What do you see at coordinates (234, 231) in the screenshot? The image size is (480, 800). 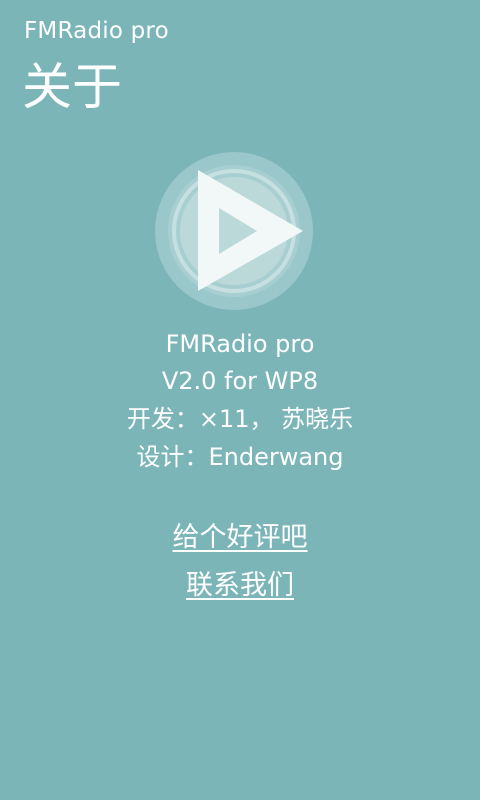 I see `play-icon` at bounding box center [234, 231].